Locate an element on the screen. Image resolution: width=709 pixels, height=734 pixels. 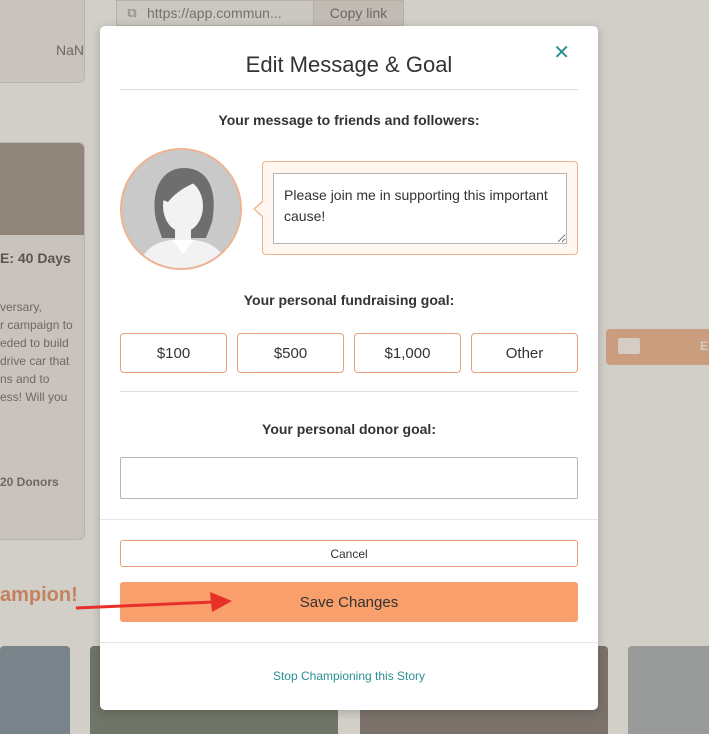
person-silhouette-icon is located at coordinates (181, 209).